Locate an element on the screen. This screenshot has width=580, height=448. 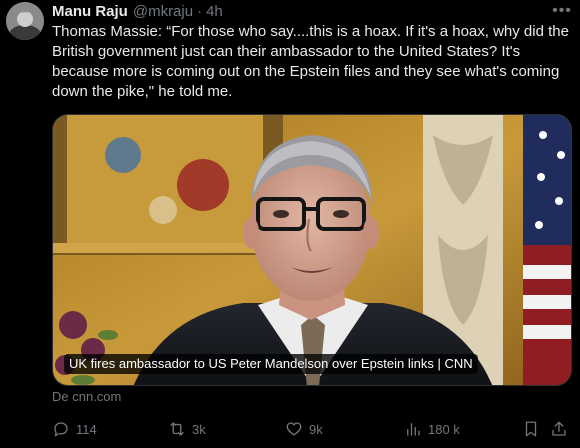
avatar-photo is located at coordinates (25, 21).